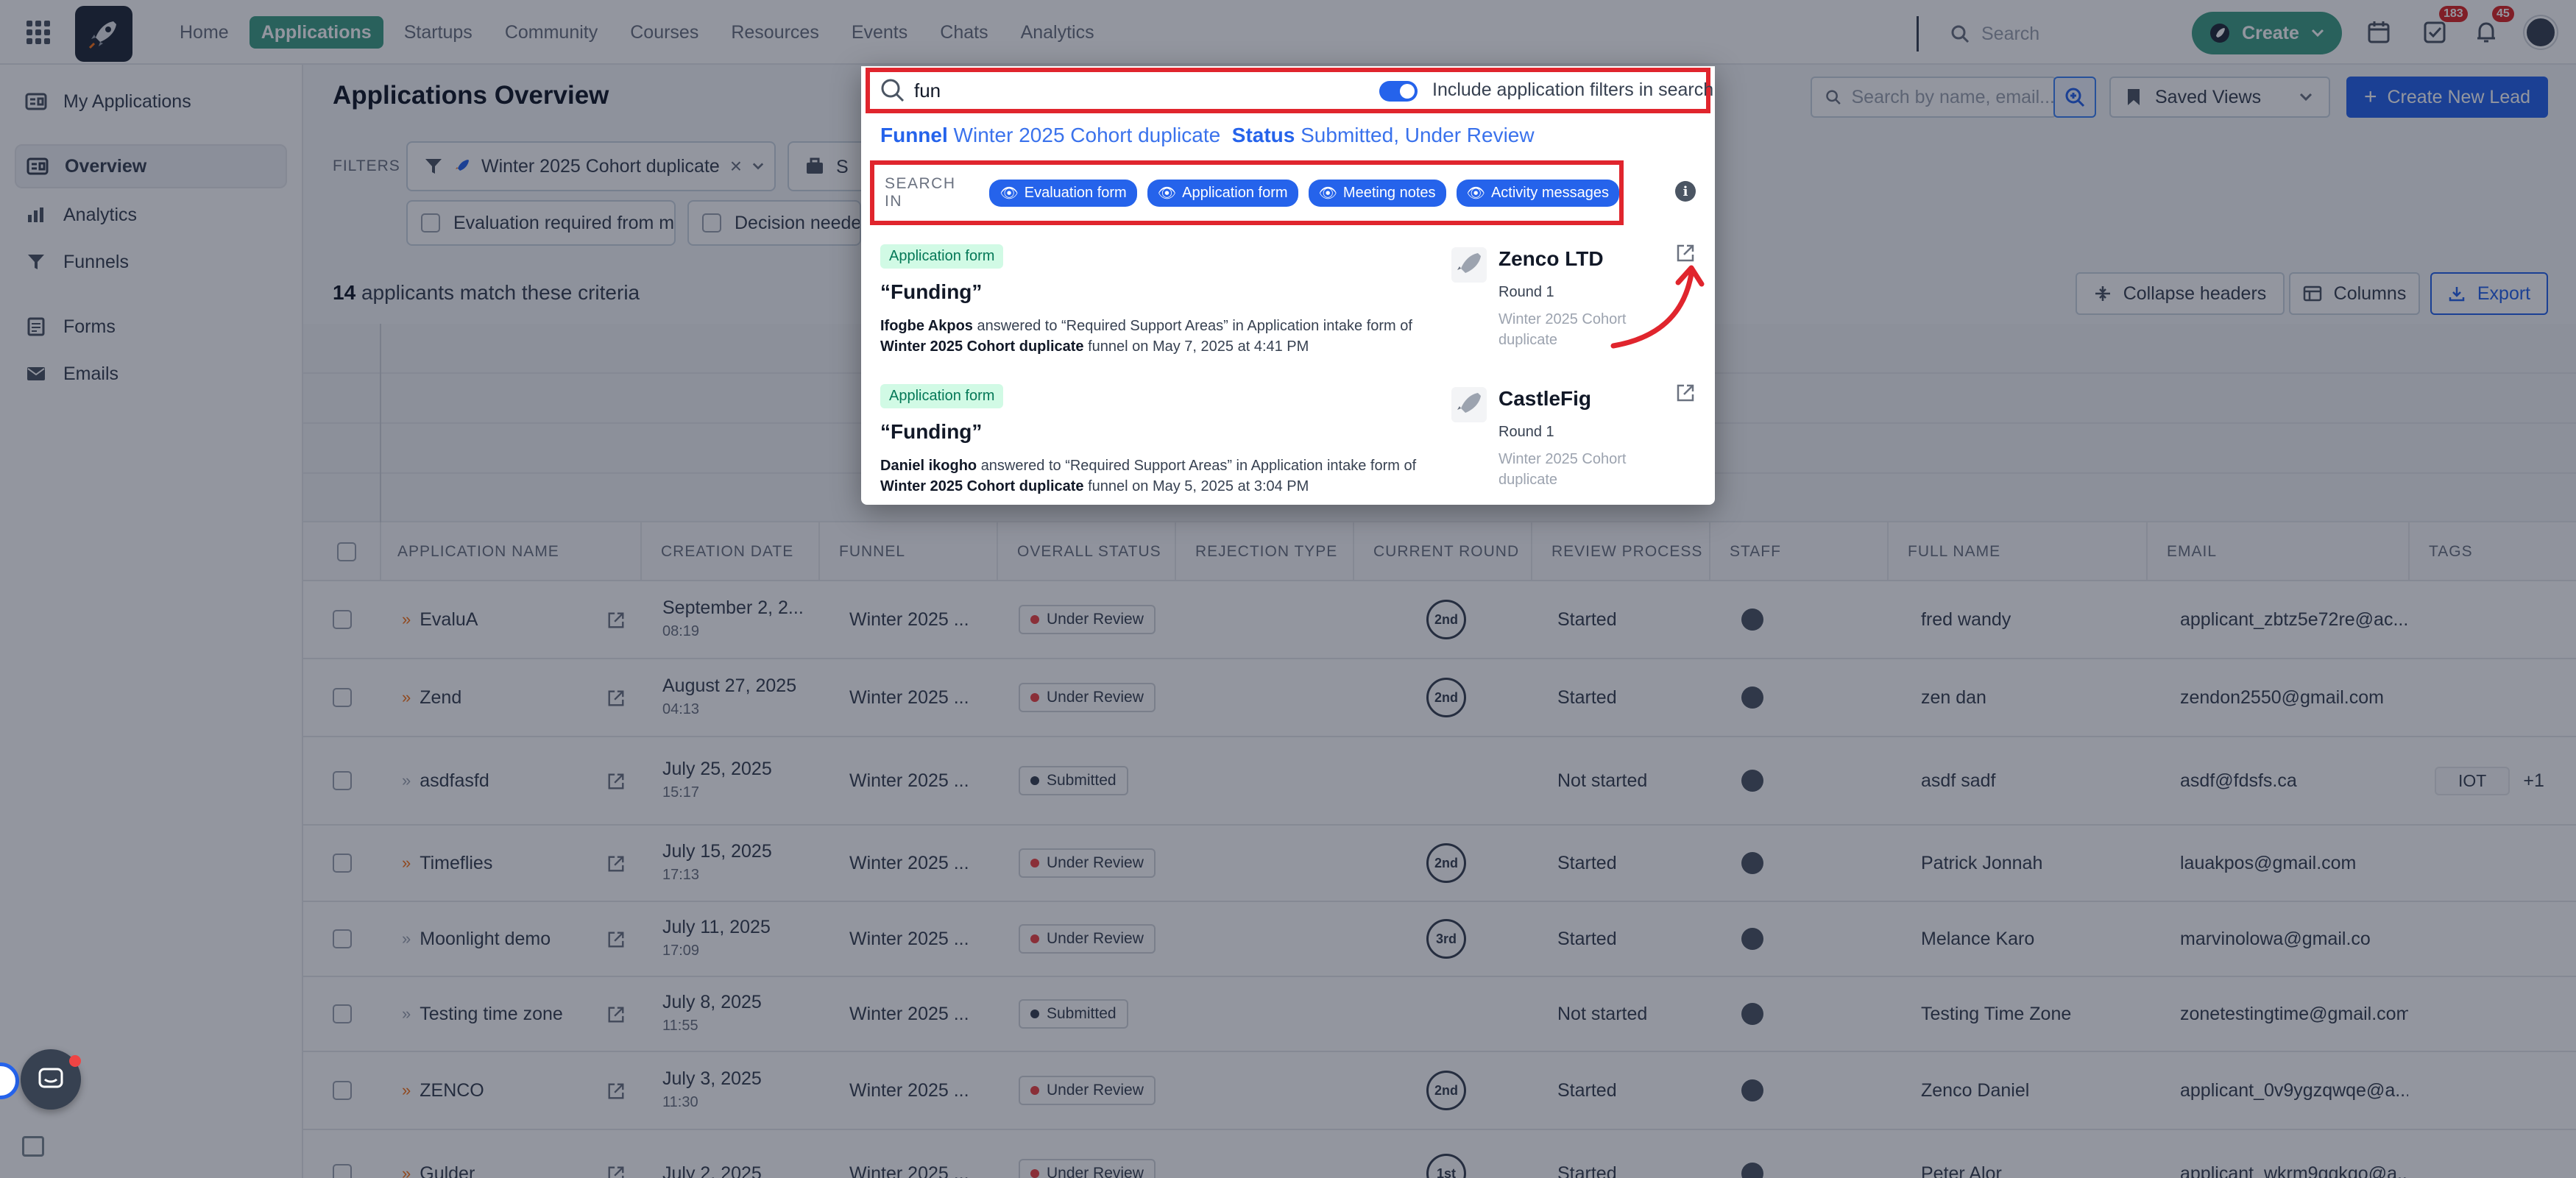 This screenshot has width=2576, height=1178. What do you see at coordinates (1573, 89) in the screenshot?
I see `include-filters-label: Include application filters in search` at bounding box center [1573, 89].